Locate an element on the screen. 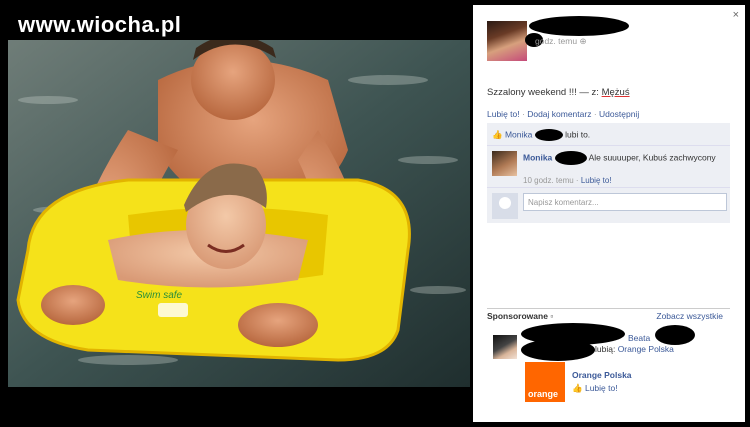 The width and height of the screenshot is (750, 427). default-avatar-icon is located at coordinates (505, 206).